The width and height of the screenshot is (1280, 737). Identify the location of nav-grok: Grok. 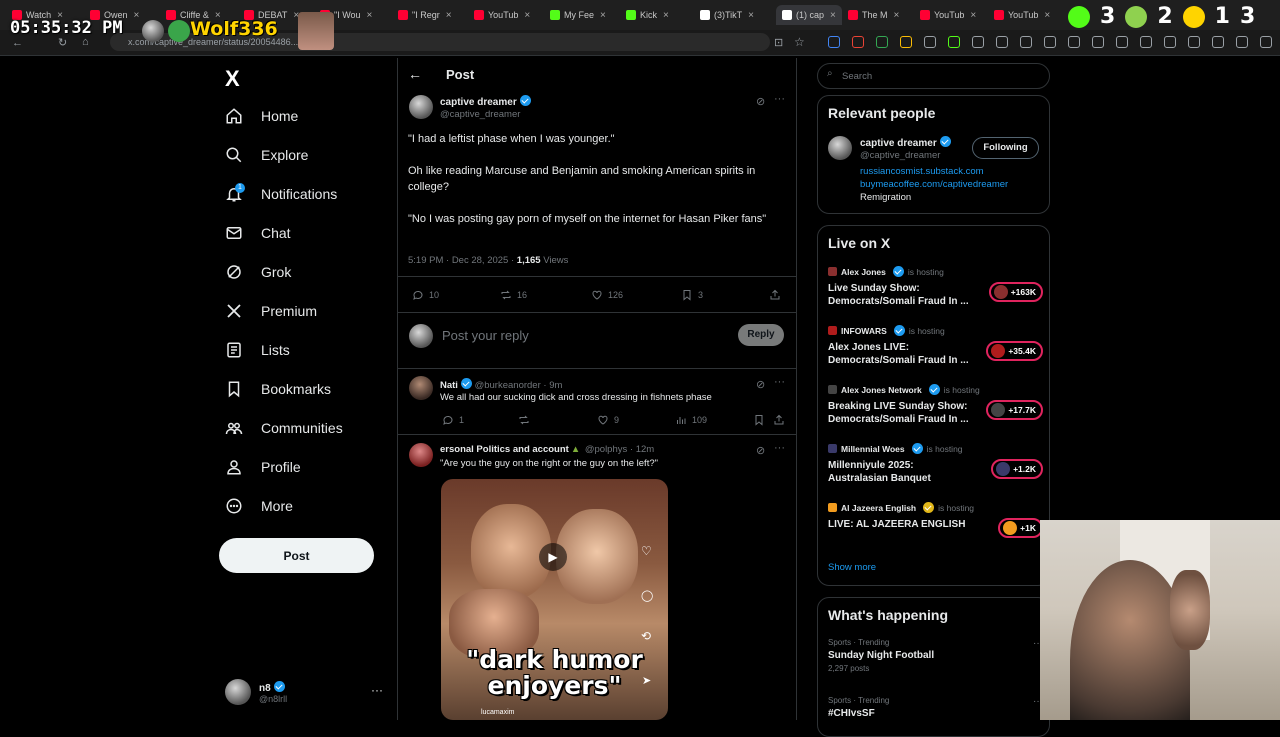
(258, 272).